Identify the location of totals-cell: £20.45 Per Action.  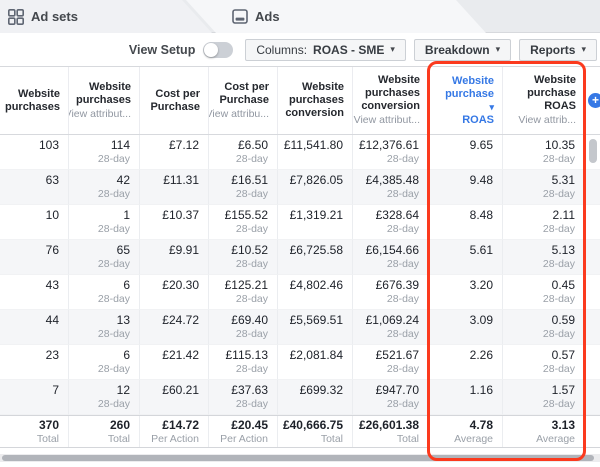
(243, 431).